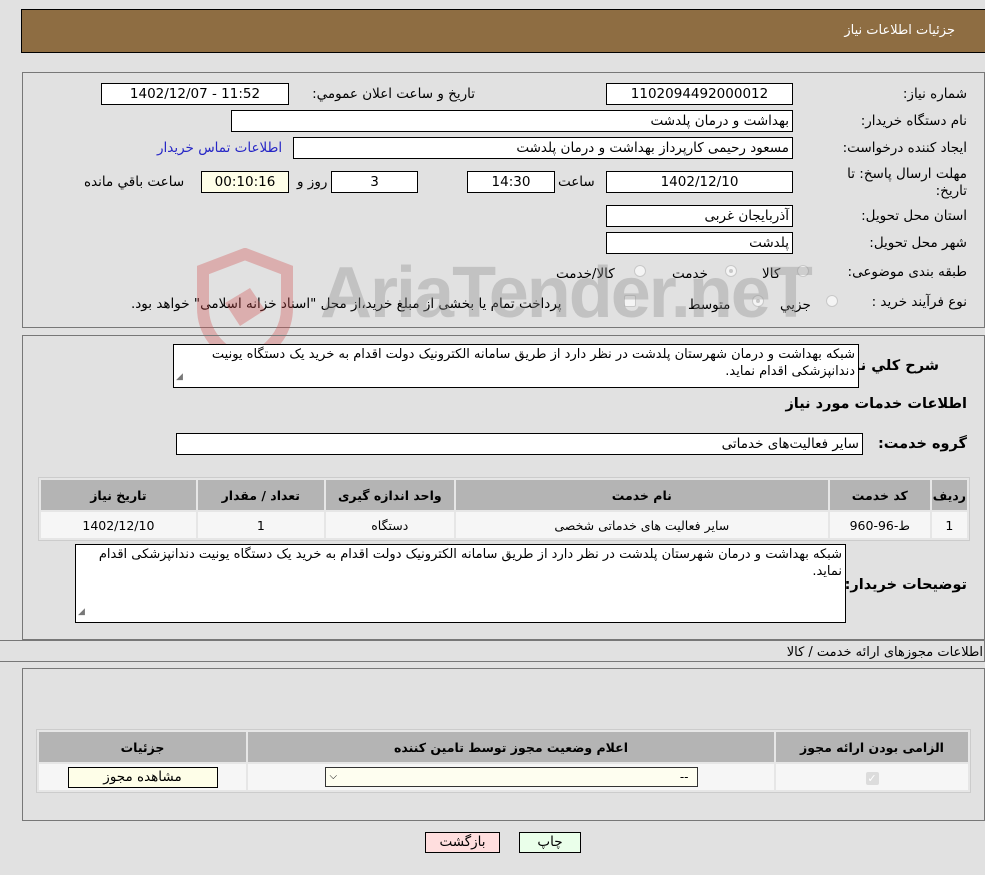 This screenshot has height=875, width=985. What do you see at coordinates (684, 777) in the screenshot?
I see `permit-status-value: --` at bounding box center [684, 777].